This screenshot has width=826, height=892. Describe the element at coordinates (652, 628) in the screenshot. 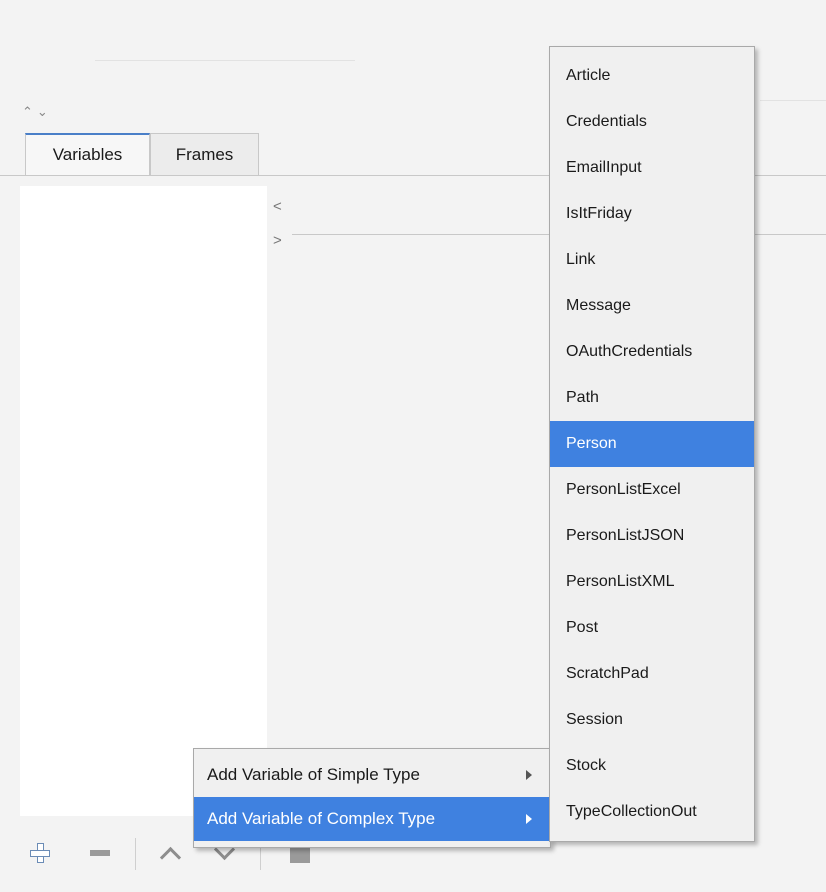

I see `type-item-post: Post` at that location.